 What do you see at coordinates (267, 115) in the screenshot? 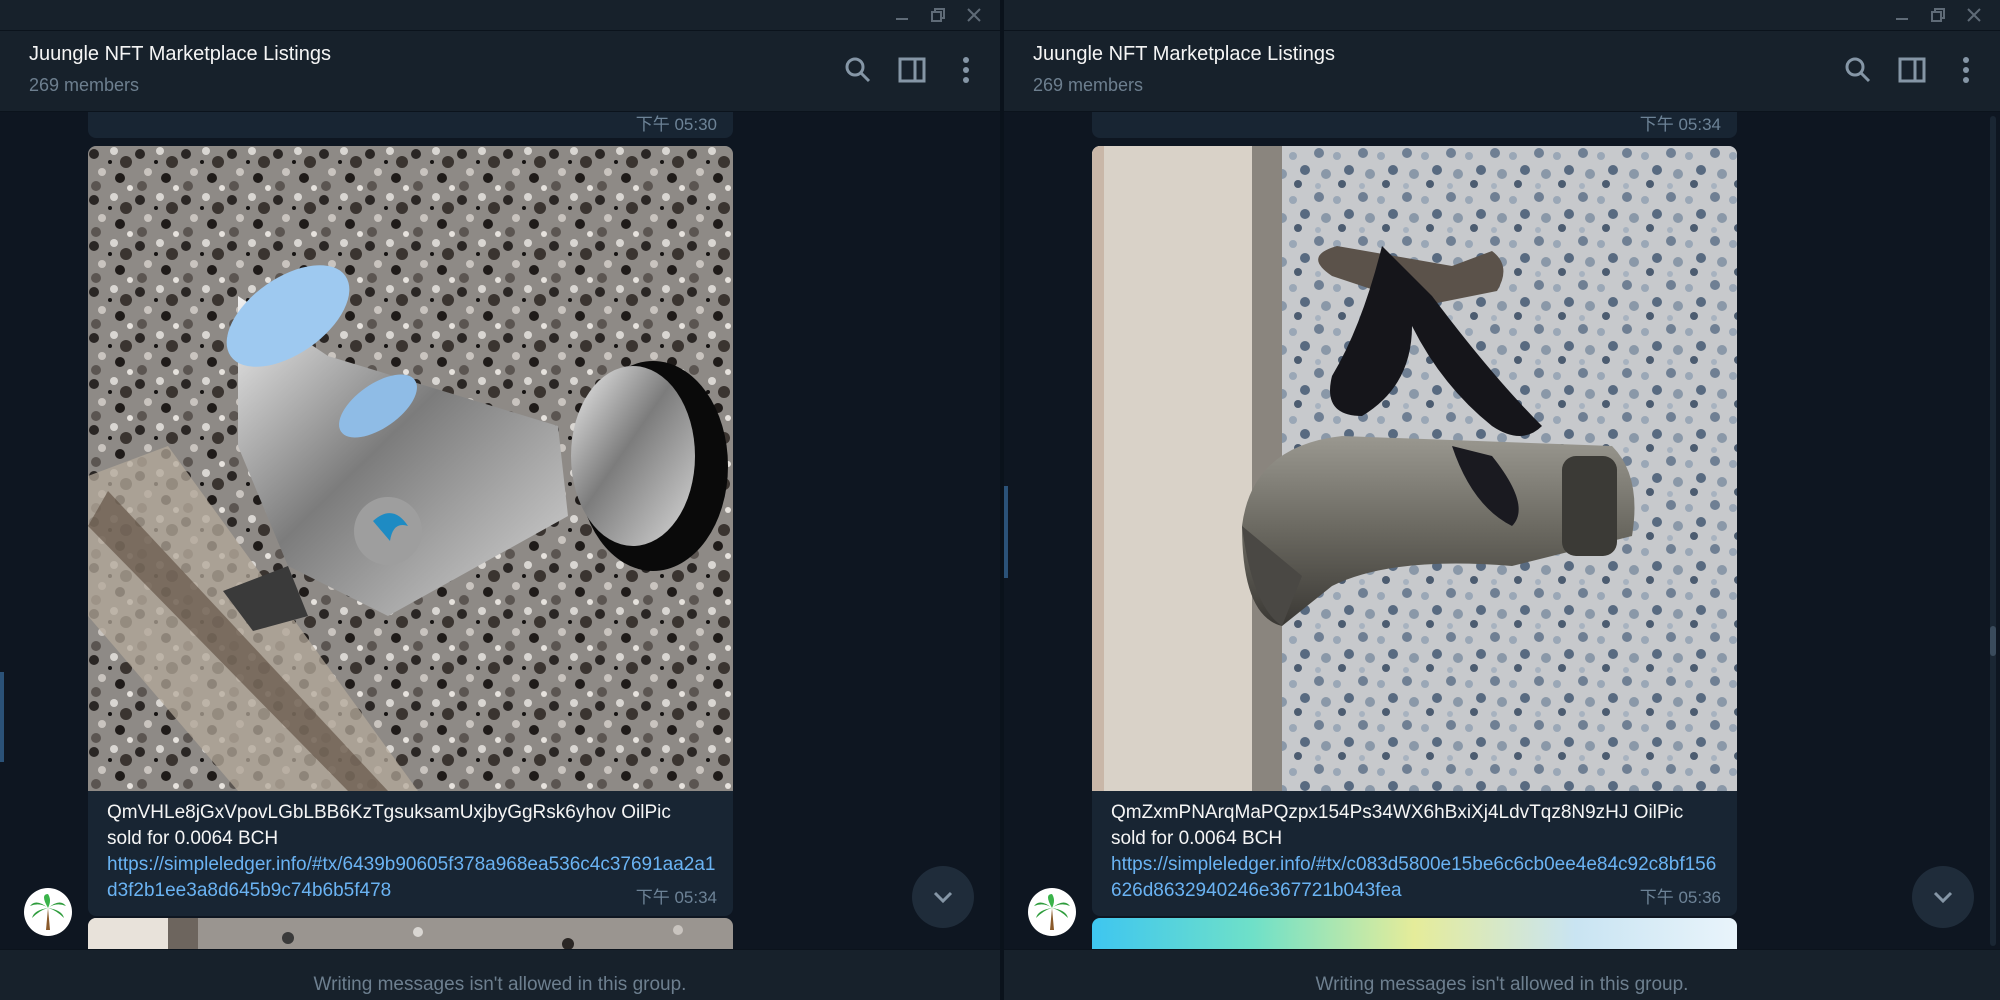
I see `previous-message-link: 9bda32d0684ff630f7bb0f1afd2dc96c1` at bounding box center [267, 115].